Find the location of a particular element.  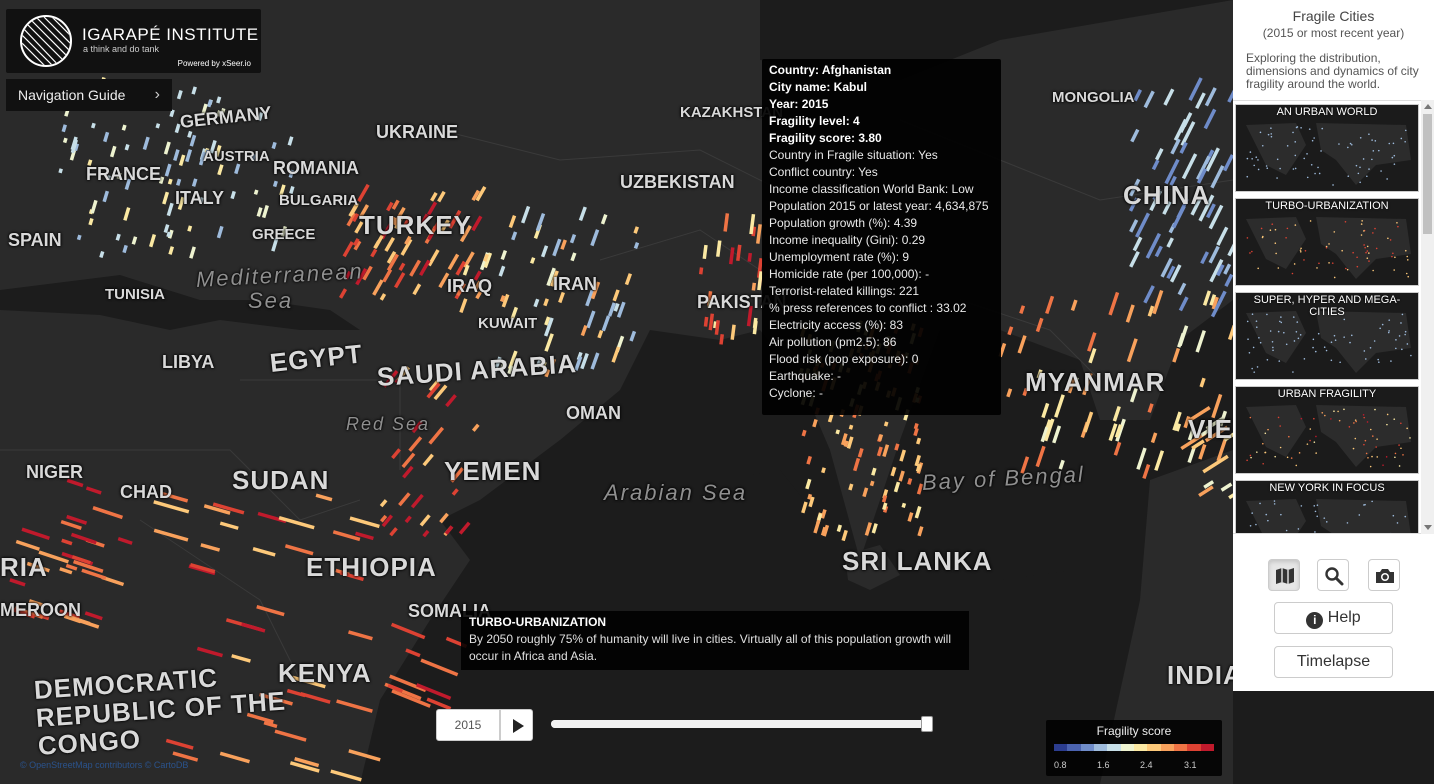

story-card-new-york: NEW YORK IN FOCUS is located at coordinates (1327, 506).